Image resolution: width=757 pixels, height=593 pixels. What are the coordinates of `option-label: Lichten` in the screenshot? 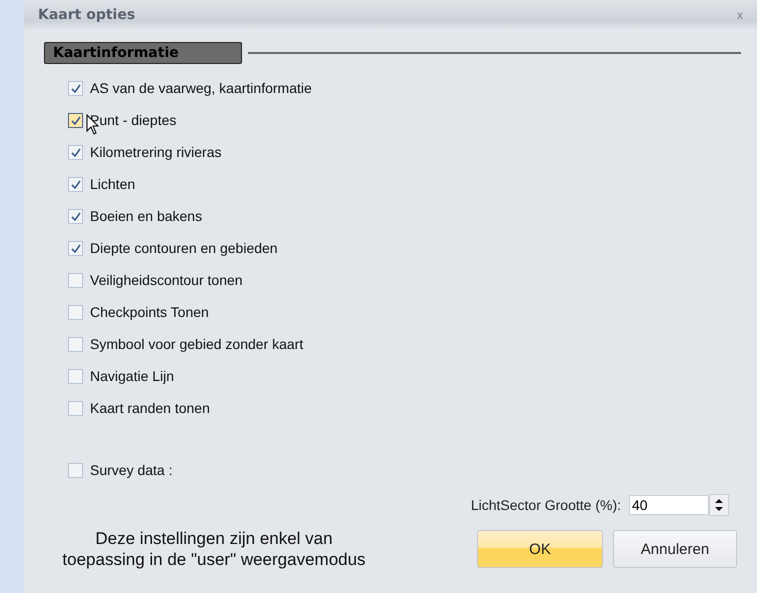 It's located at (113, 184).